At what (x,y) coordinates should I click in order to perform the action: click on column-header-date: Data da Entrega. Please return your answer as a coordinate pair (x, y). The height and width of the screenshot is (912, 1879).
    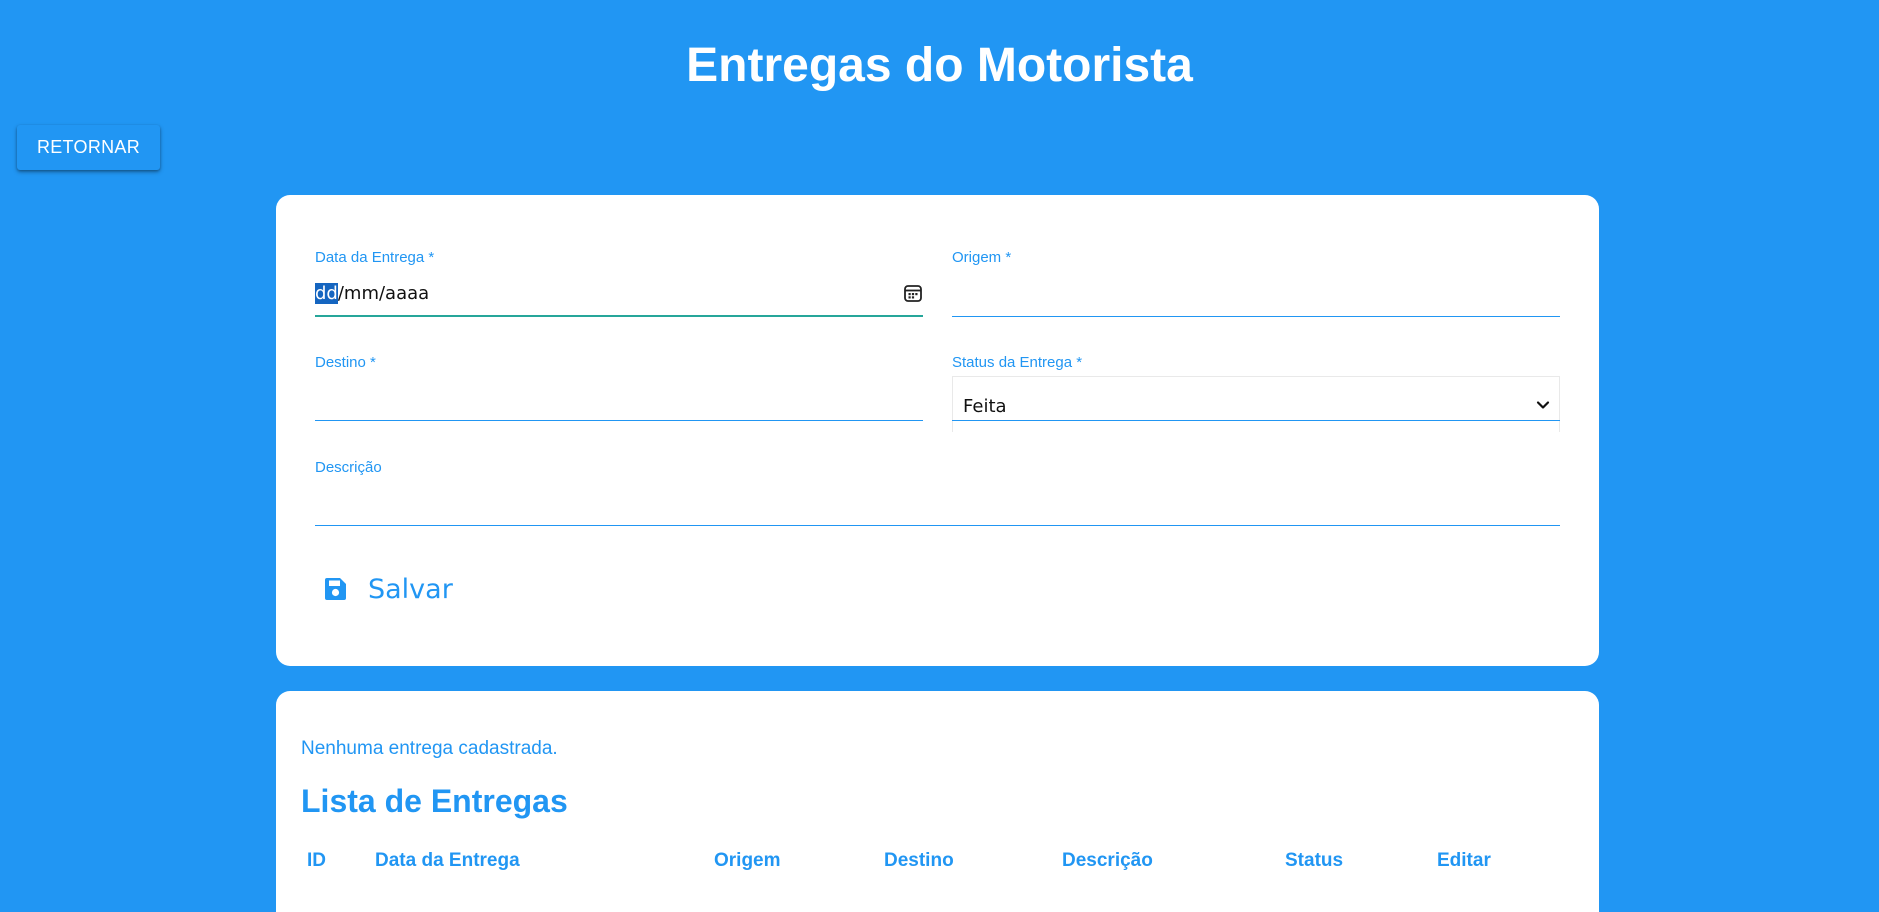
    Looking at the image, I should click on (447, 860).